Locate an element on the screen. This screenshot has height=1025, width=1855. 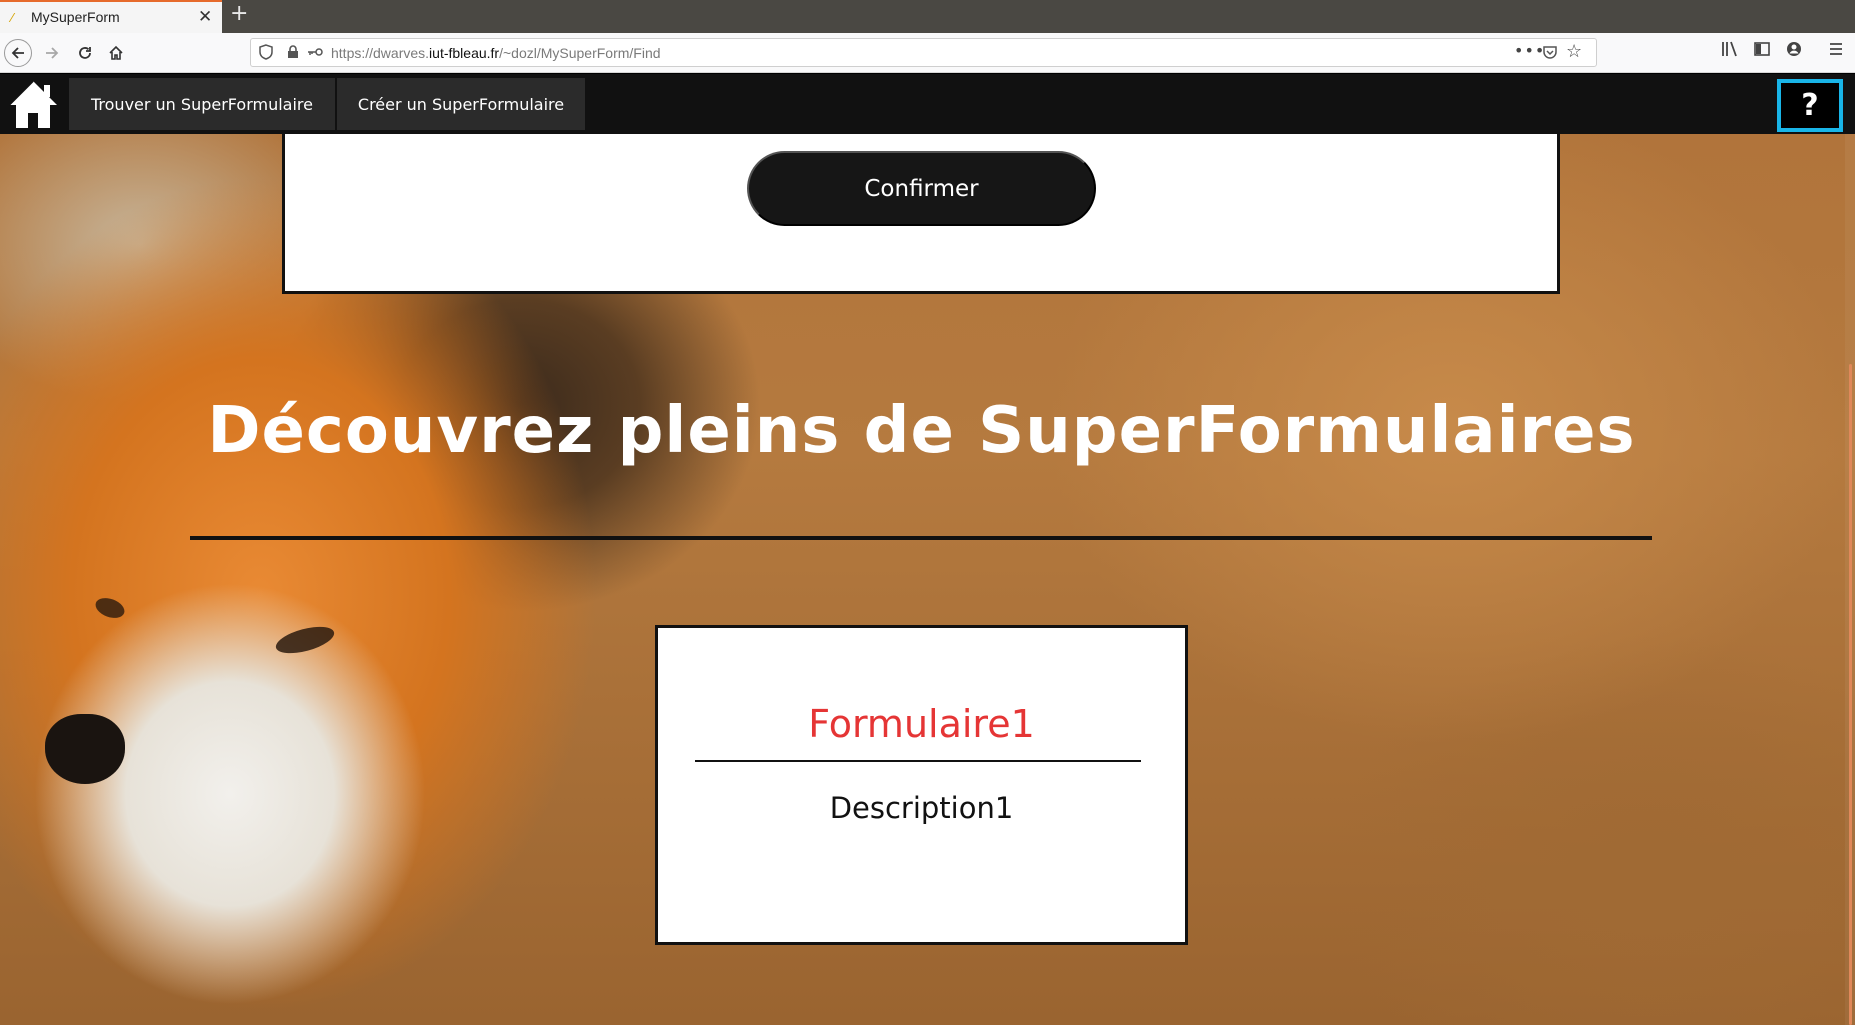
browser-tab: ⁄ MySuperForm ✕ is located at coordinates (111, 16).